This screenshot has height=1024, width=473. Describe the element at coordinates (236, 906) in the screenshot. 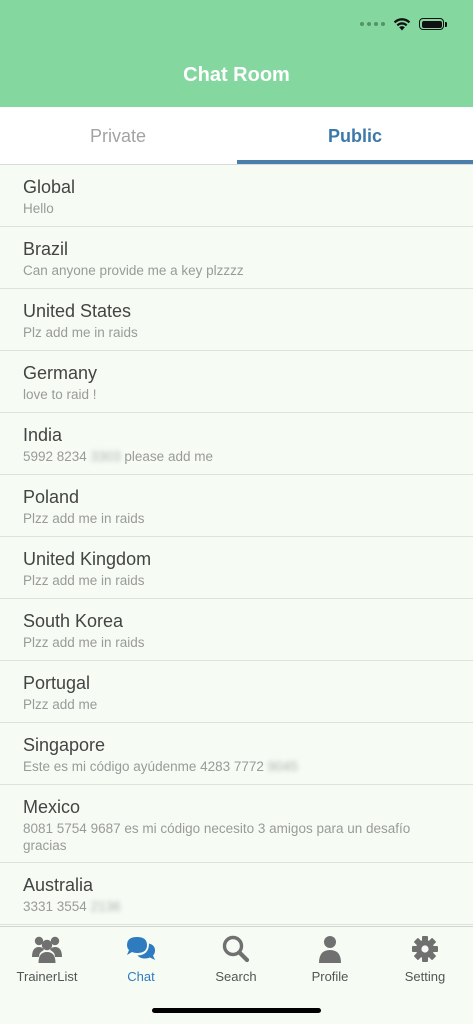

I see `room-last-message: 3331 3554 2136` at that location.